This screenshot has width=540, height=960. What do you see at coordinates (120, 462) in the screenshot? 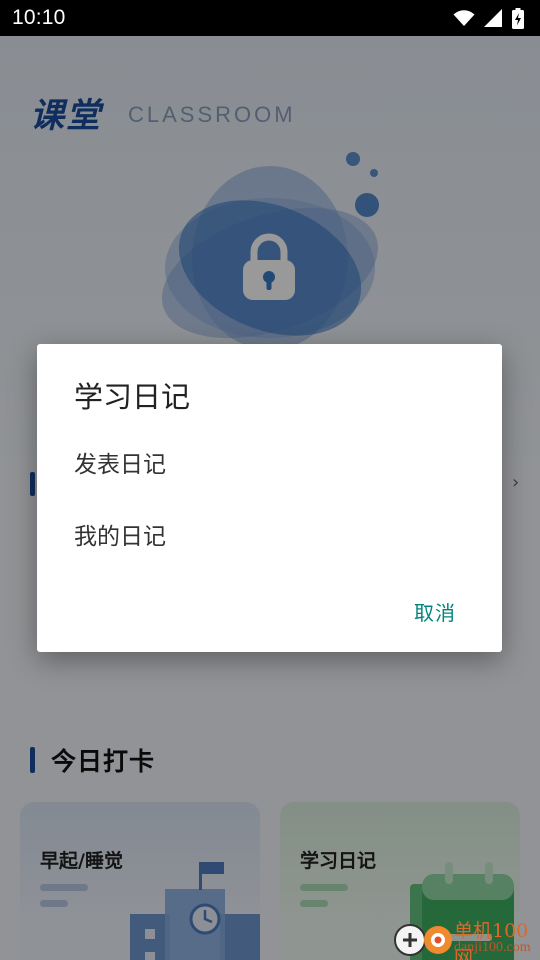
I see `dialog-item-post-diary: 发表日记` at bounding box center [120, 462].